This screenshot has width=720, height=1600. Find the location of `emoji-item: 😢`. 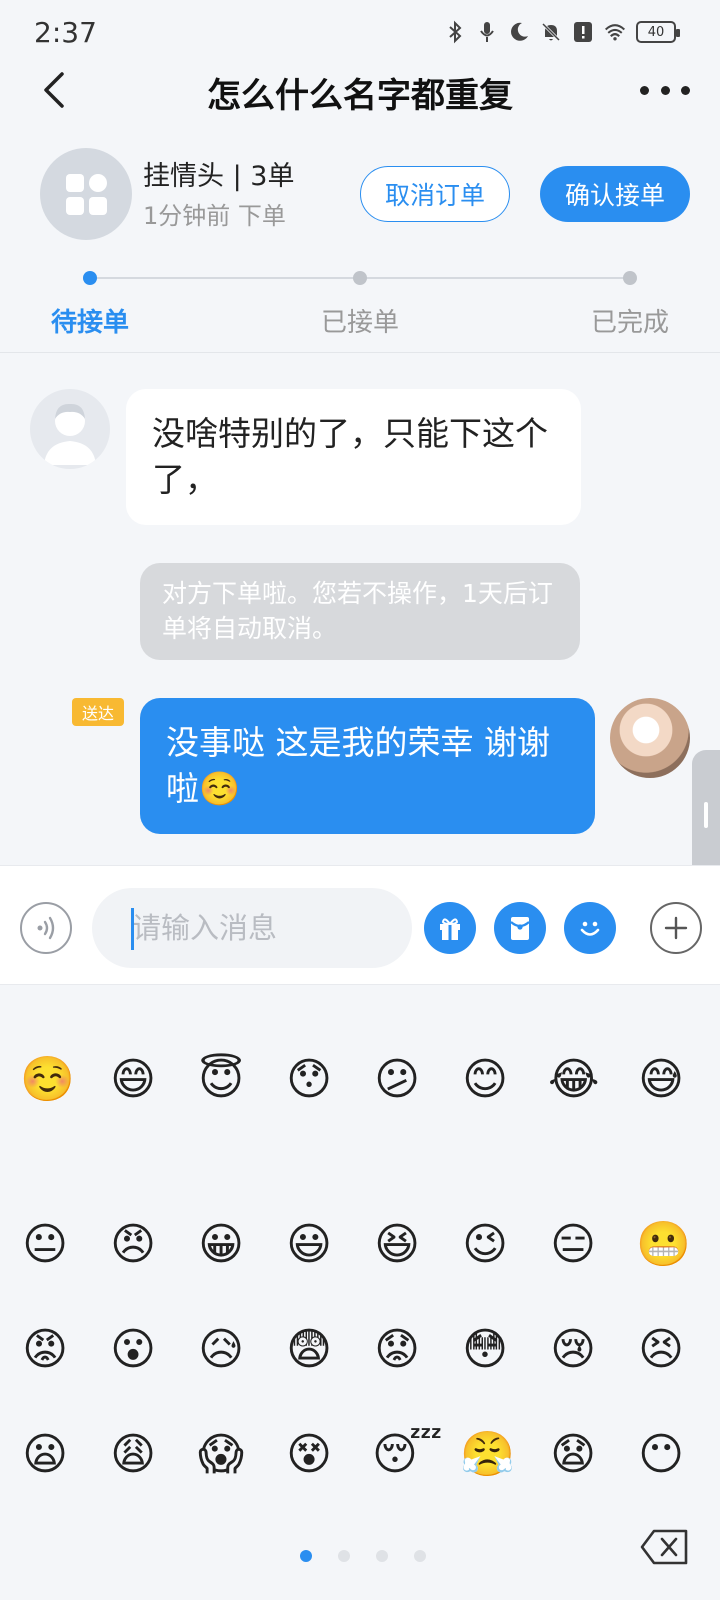

emoji-item: 😢 is located at coordinates (573, 1350).